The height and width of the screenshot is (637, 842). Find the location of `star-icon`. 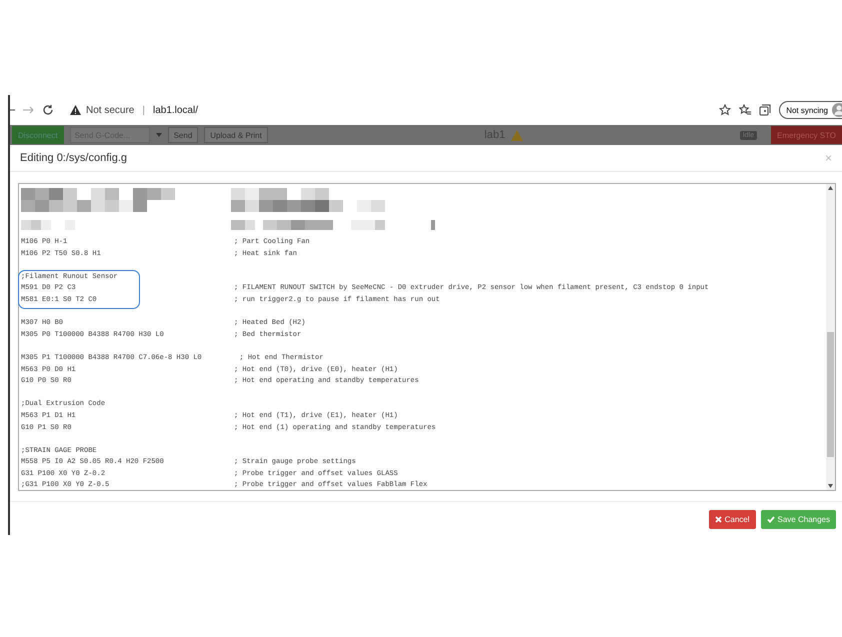

star-icon is located at coordinates (725, 110).